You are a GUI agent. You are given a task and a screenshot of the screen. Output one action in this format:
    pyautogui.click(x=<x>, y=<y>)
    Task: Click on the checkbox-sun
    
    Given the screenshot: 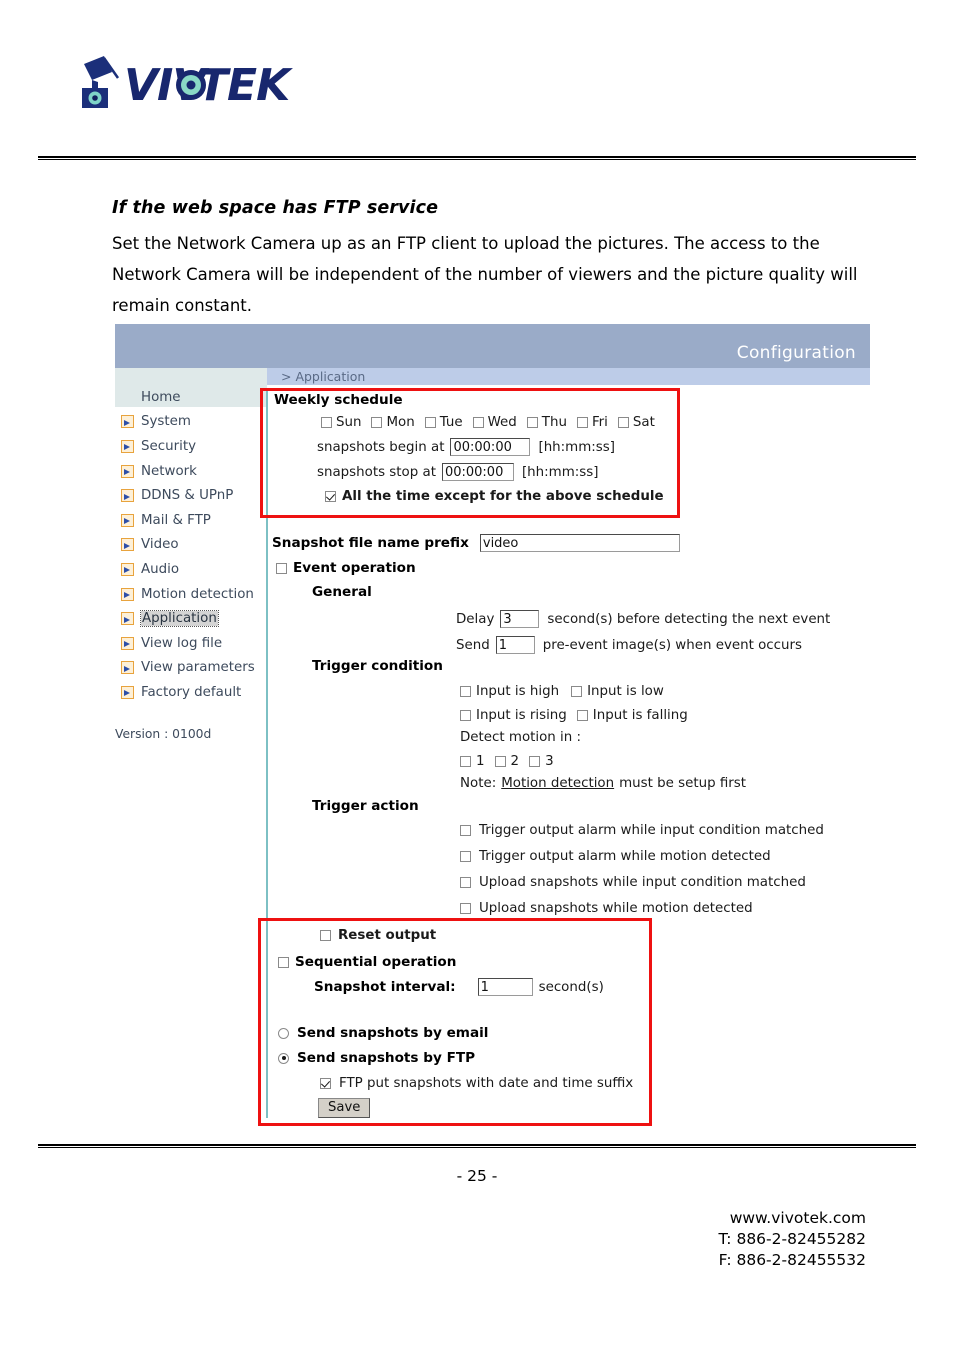 What is the action you would take?
    pyautogui.click(x=326, y=422)
    